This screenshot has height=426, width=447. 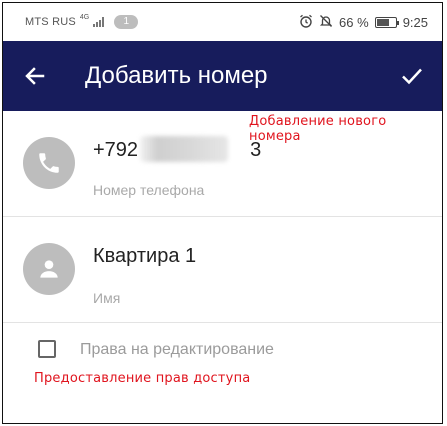 I want to click on check-icon, so click(x=412, y=76).